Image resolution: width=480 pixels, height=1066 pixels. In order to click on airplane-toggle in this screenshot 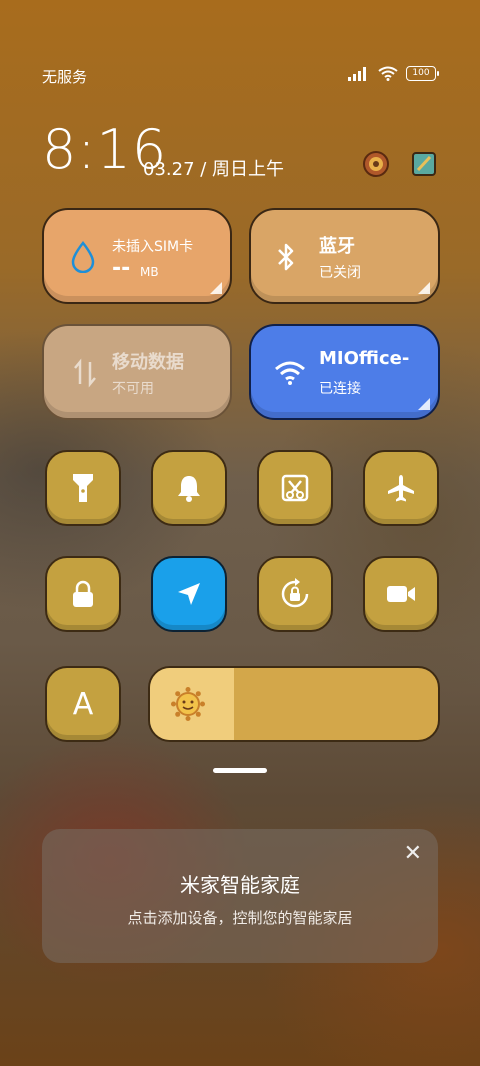, I will do `click(401, 488)`.